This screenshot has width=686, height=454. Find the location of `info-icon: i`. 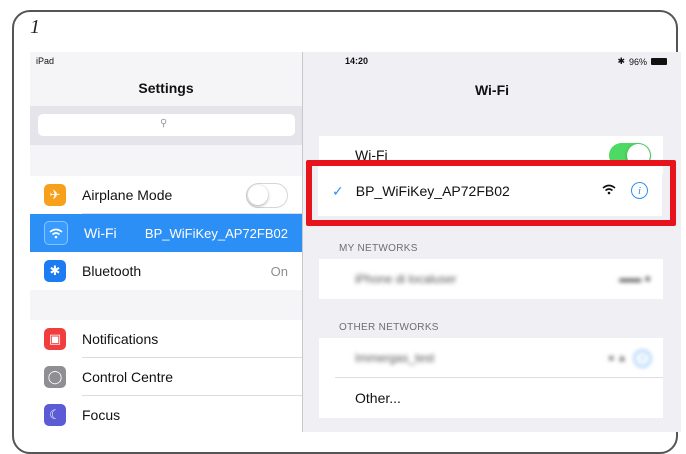

info-icon: i is located at coordinates (642, 358).